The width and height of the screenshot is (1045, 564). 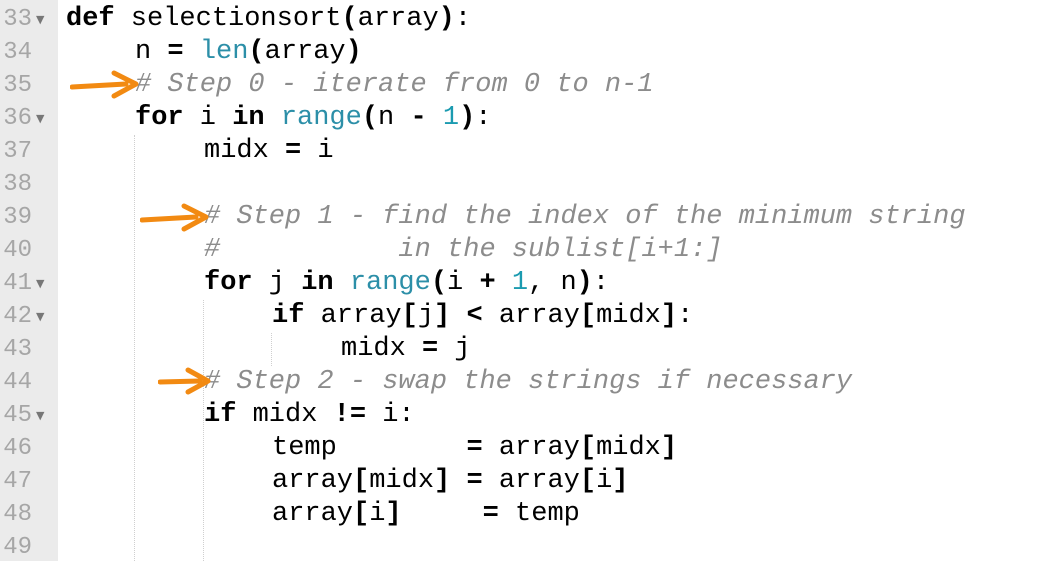 I want to click on code-text: for j in range(i + 1, n):, so click(x=406, y=283).